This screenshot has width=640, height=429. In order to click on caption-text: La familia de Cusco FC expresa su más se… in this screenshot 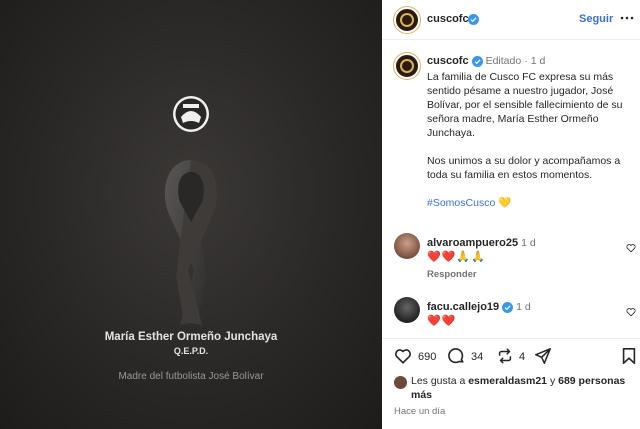, I will do `click(530, 147)`.